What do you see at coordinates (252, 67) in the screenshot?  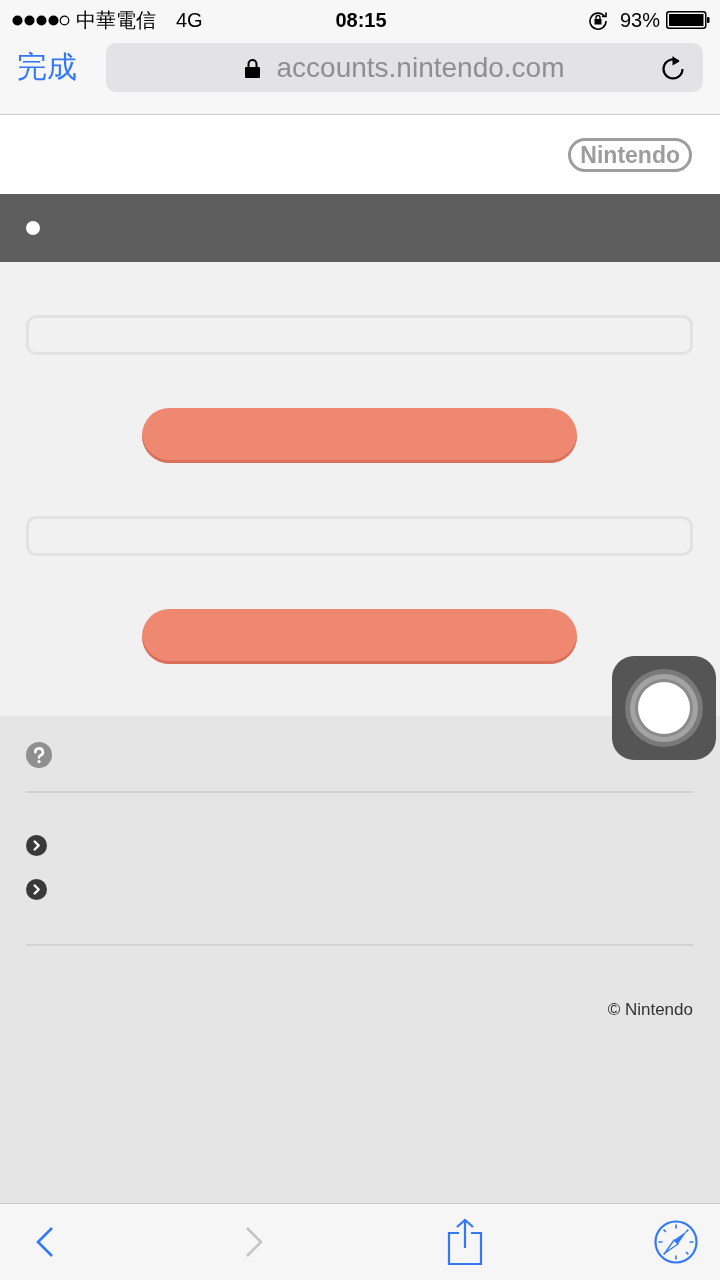 I see `lock-icon` at bounding box center [252, 67].